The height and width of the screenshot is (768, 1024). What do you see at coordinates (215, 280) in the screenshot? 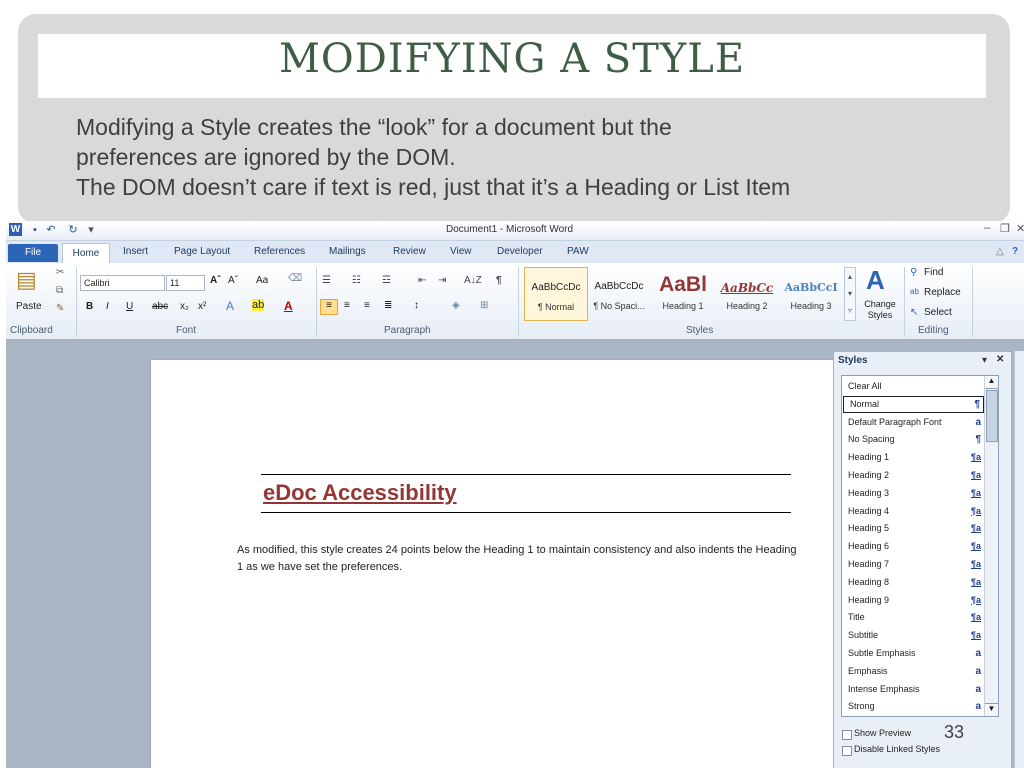
I see `grow-font-button: Aˆ` at bounding box center [215, 280].